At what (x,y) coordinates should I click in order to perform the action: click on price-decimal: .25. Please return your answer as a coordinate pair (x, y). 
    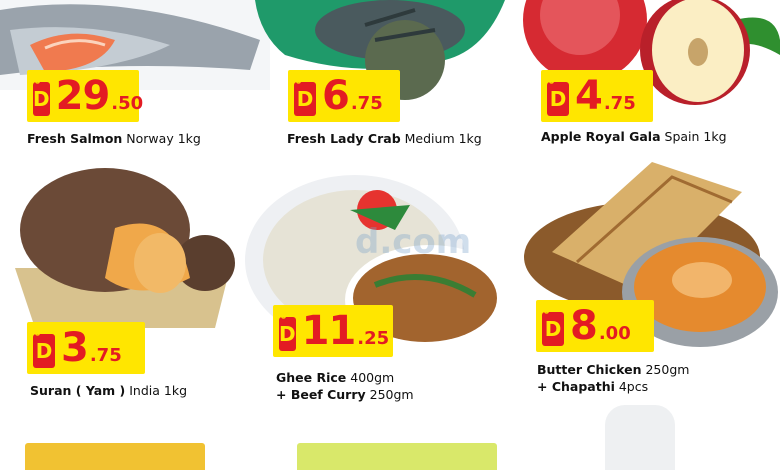
    Looking at the image, I should click on (373, 338).